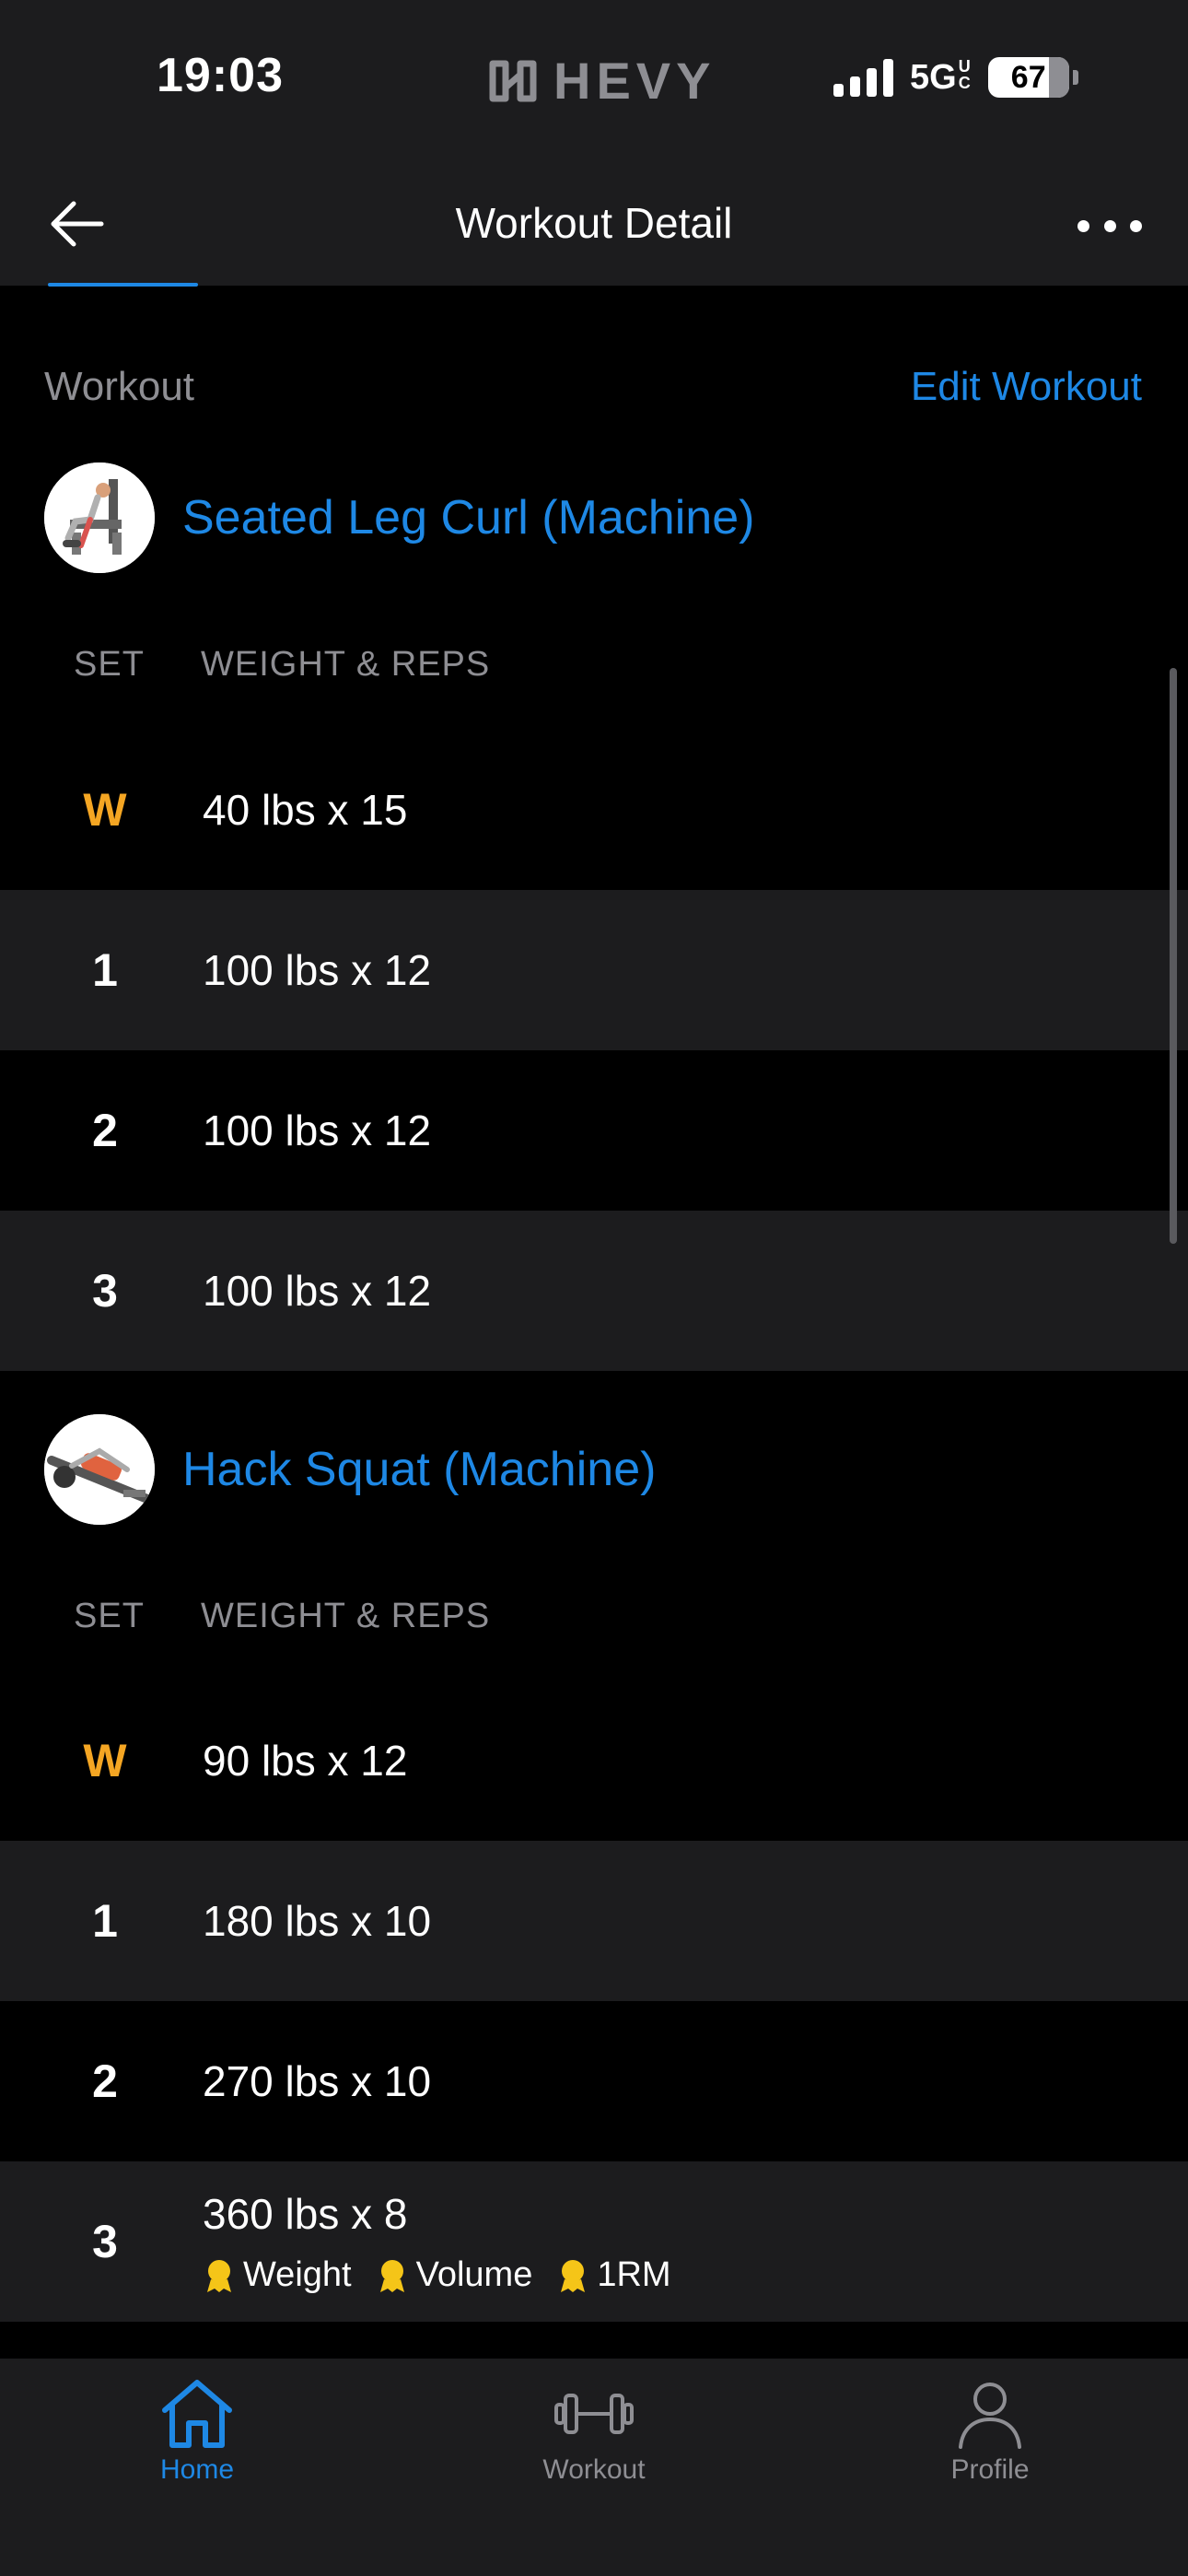 The image size is (1188, 2576). I want to click on section-label: Workout, so click(119, 386).